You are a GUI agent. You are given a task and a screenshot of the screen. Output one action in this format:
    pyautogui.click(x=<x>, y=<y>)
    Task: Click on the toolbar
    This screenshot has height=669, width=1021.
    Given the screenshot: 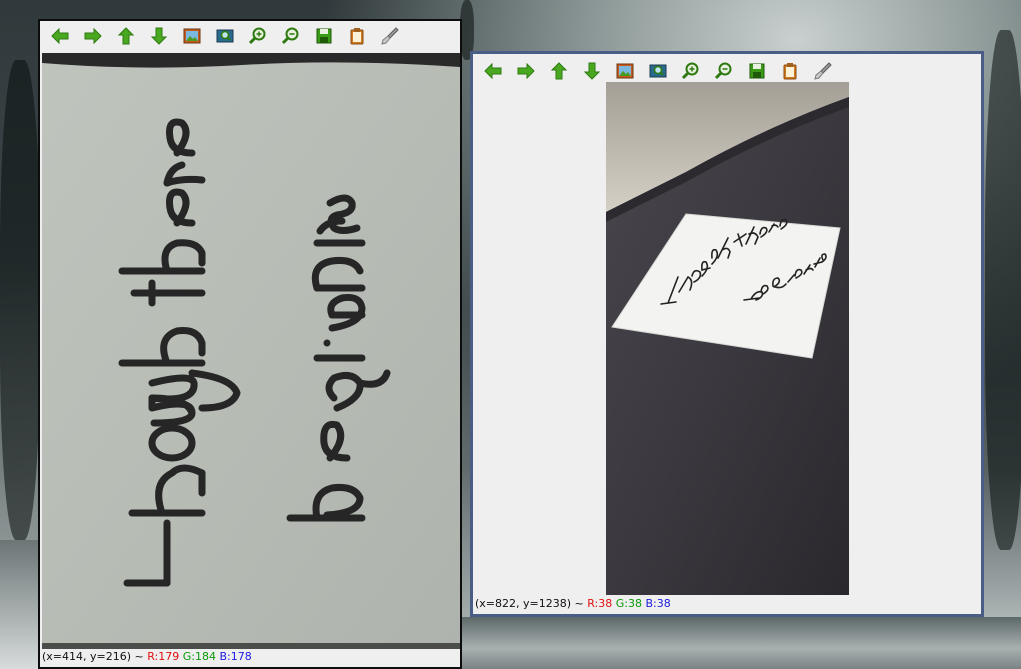 What is the action you would take?
    pyautogui.click(x=250, y=36)
    